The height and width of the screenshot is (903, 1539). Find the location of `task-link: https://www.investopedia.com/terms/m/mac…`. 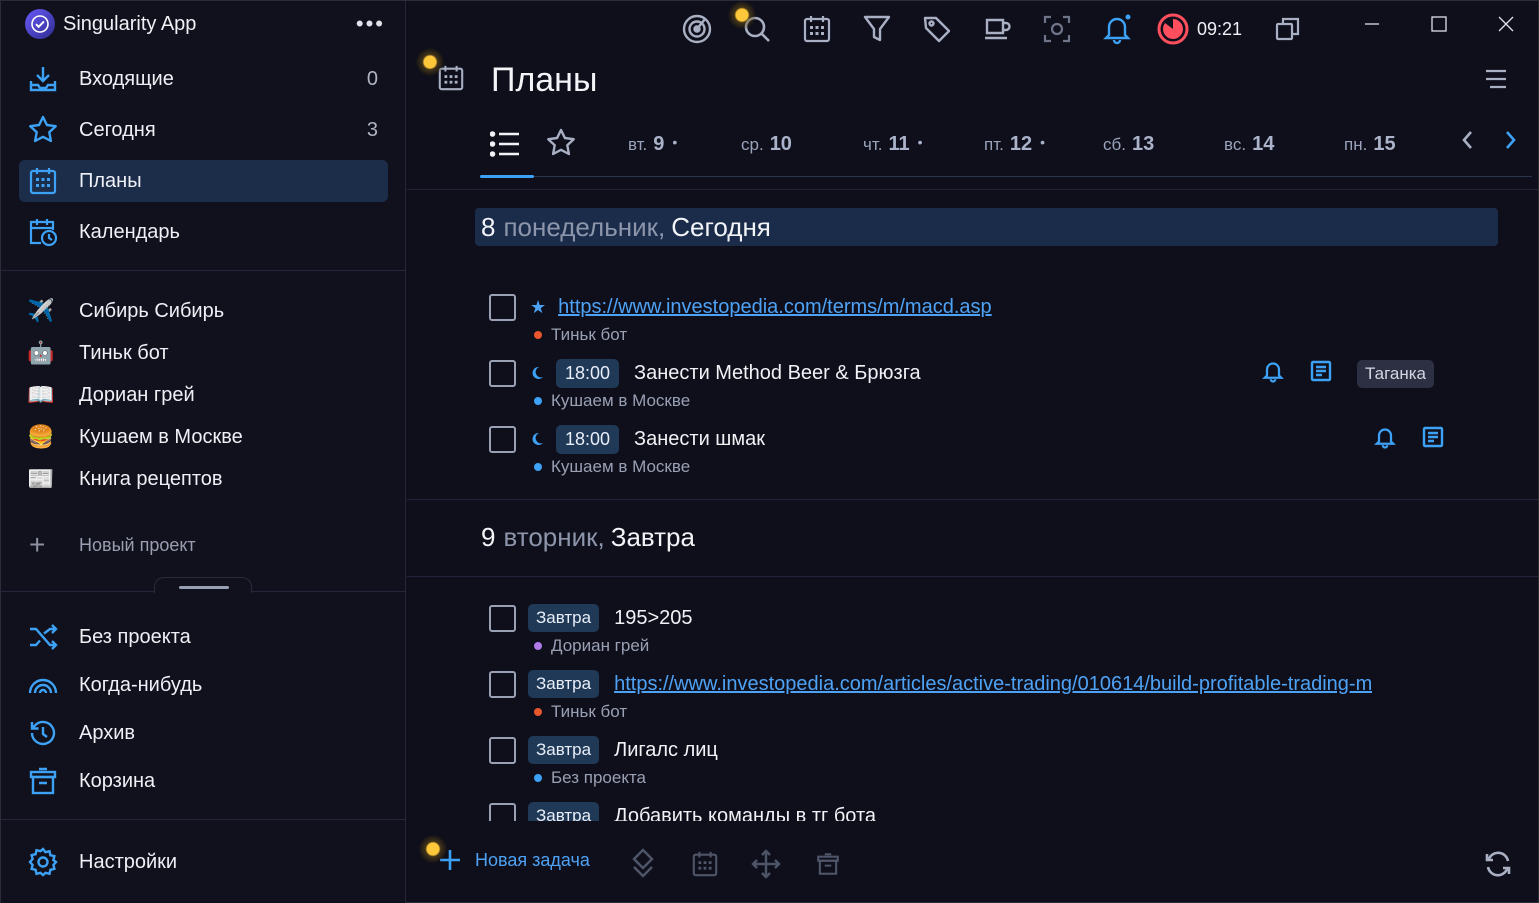

task-link: https://www.investopedia.com/terms/m/mac… is located at coordinates (775, 307).